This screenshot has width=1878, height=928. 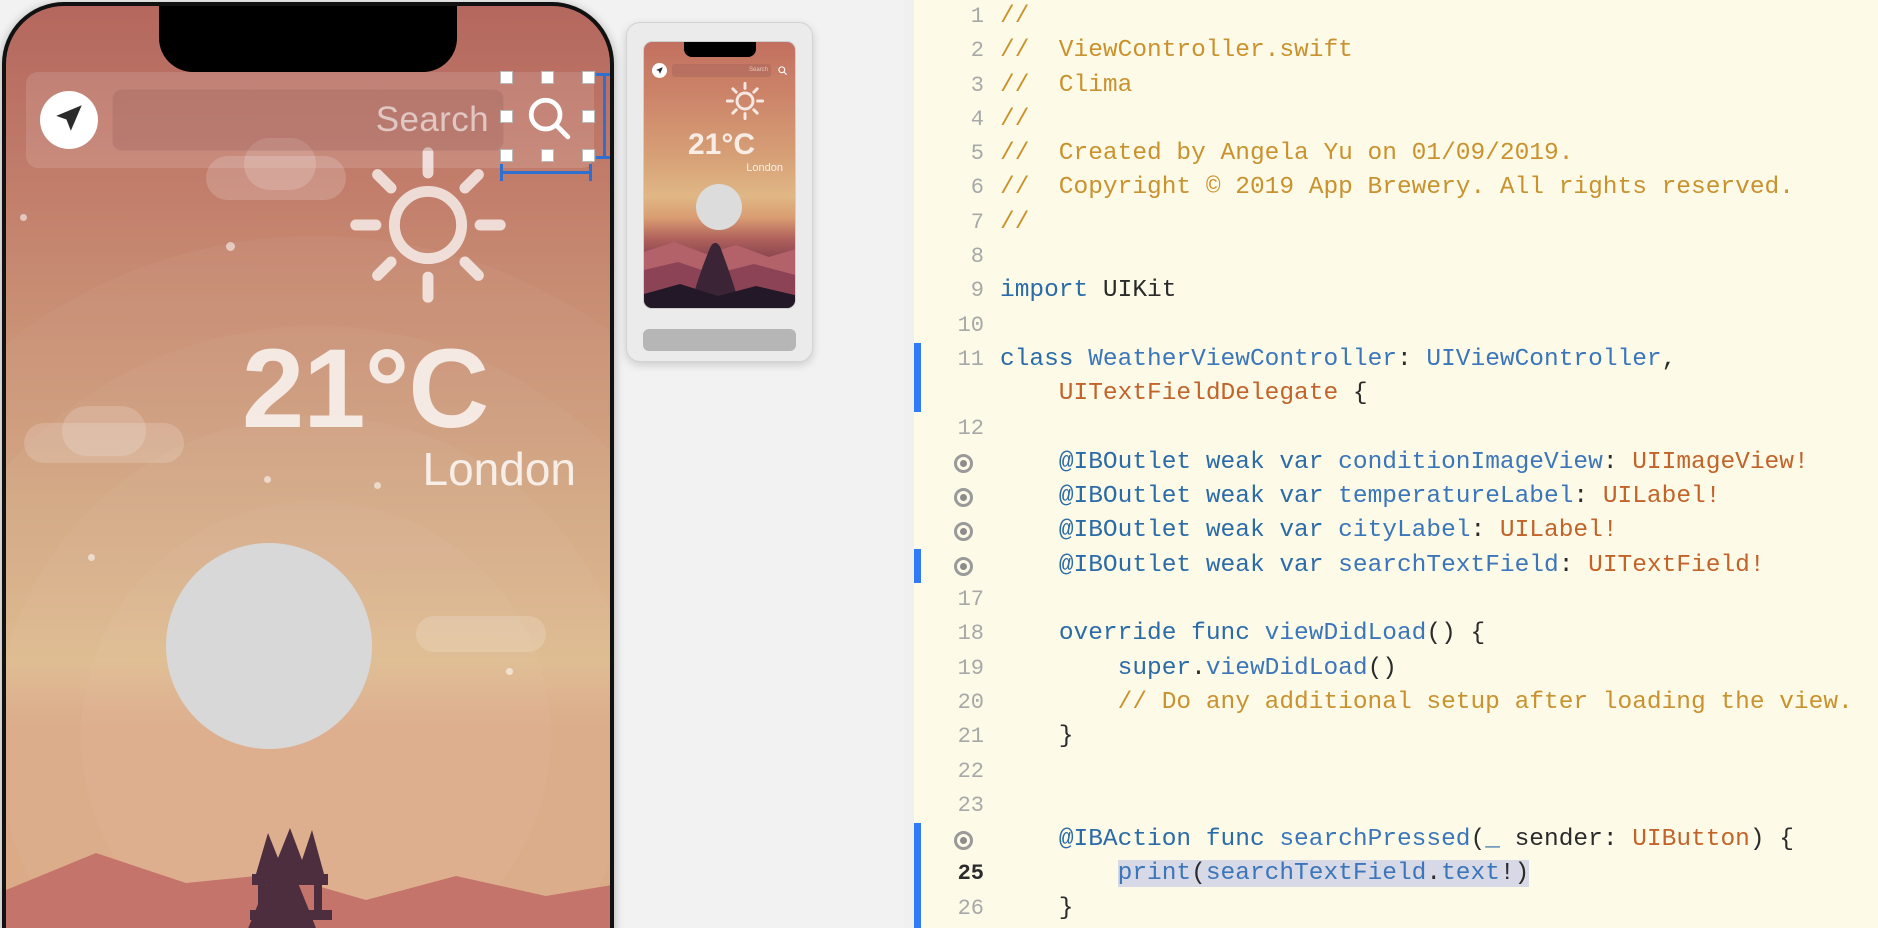 What do you see at coordinates (1287, 154) in the screenshot?
I see `code-text: // Created by Angela Yu on 01/09/2019.` at bounding box center [1287, 154].